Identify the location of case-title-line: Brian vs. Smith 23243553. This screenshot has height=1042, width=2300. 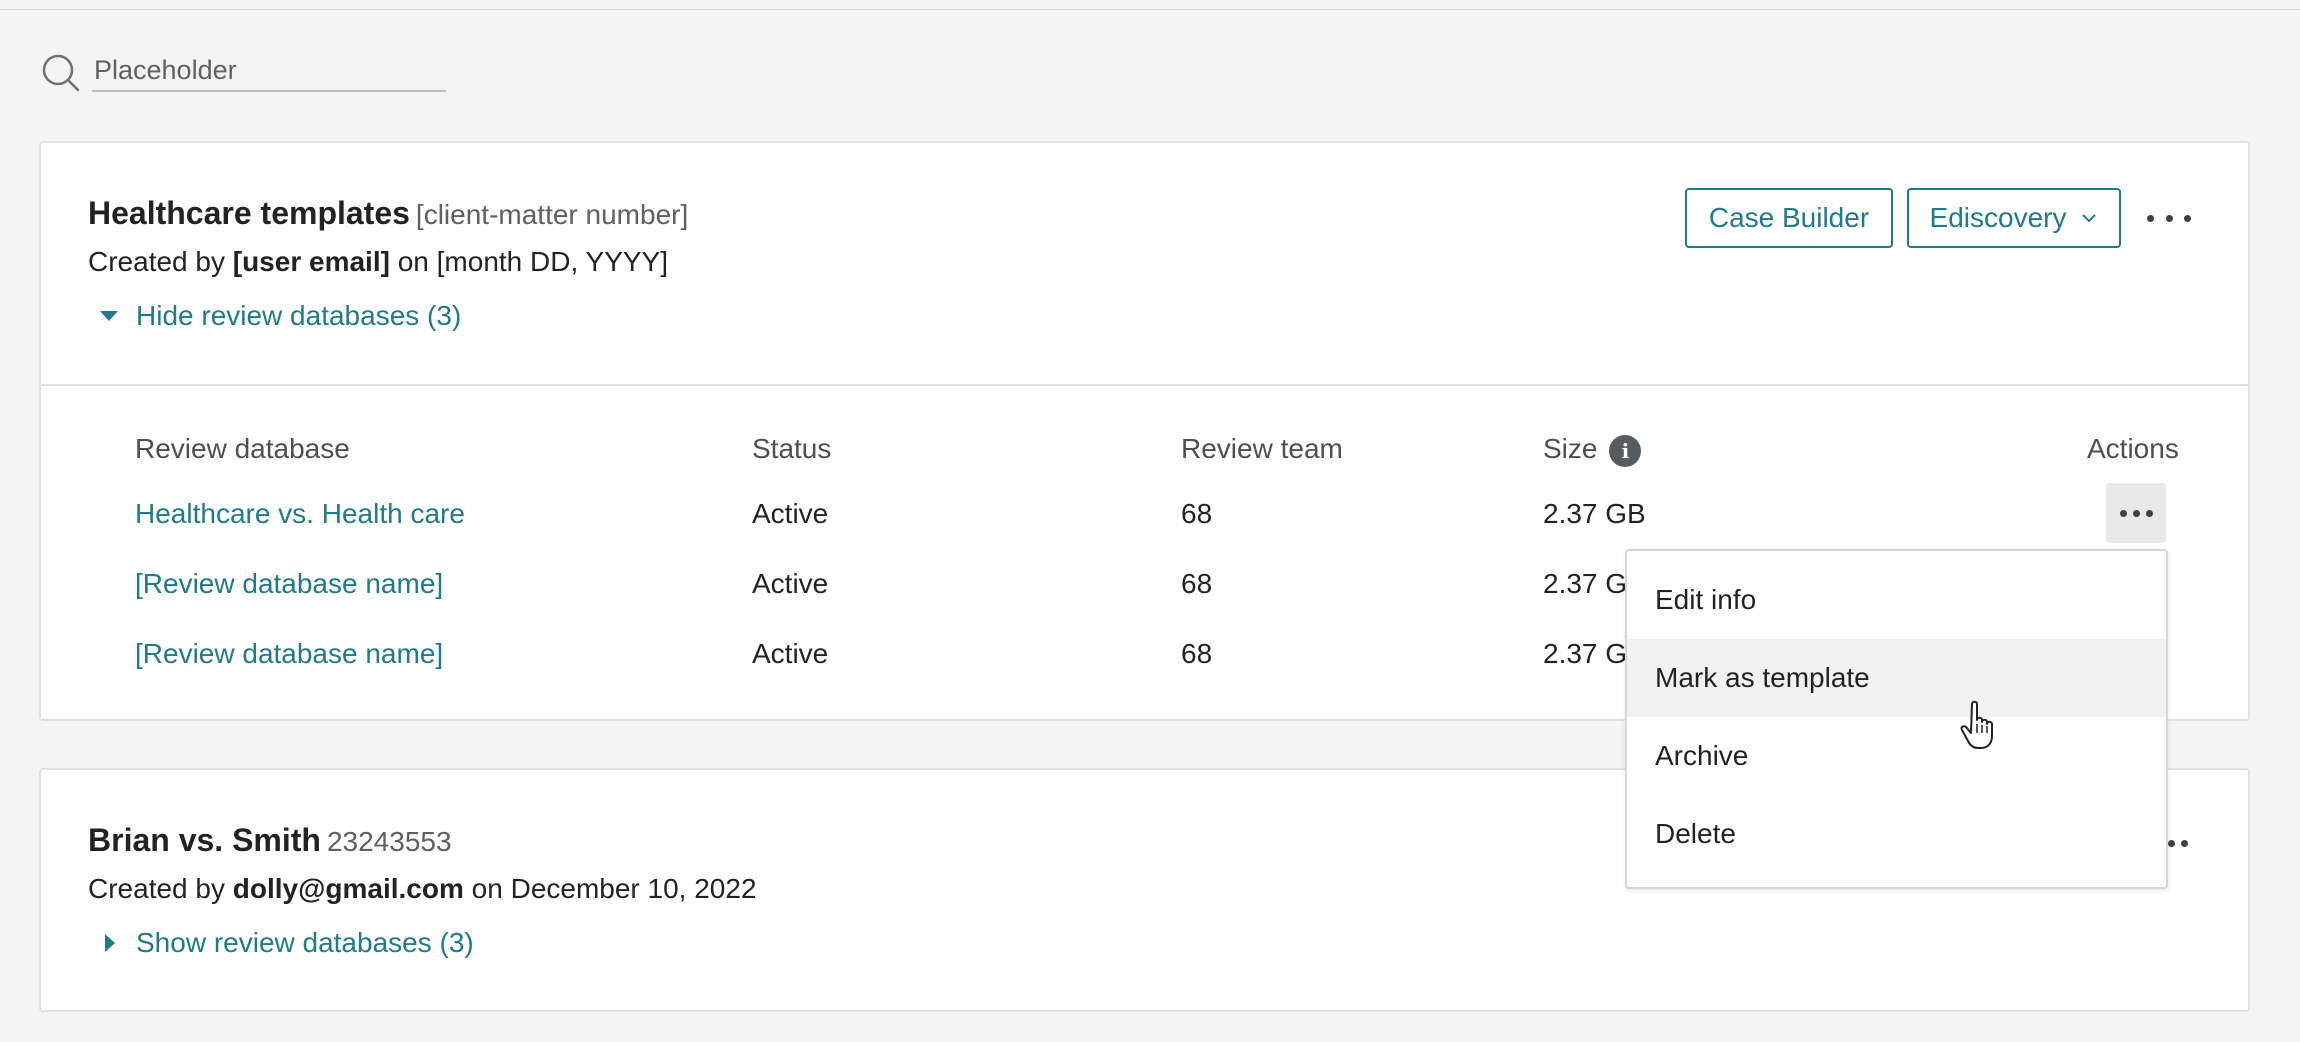
(270, 840).